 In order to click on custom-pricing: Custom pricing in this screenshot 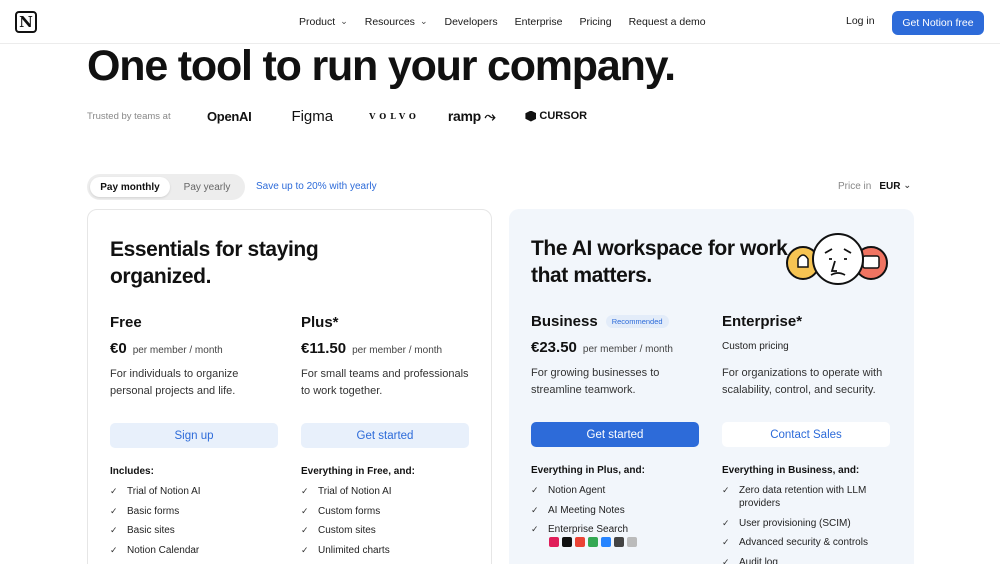, I will do `click(755, 346)`.